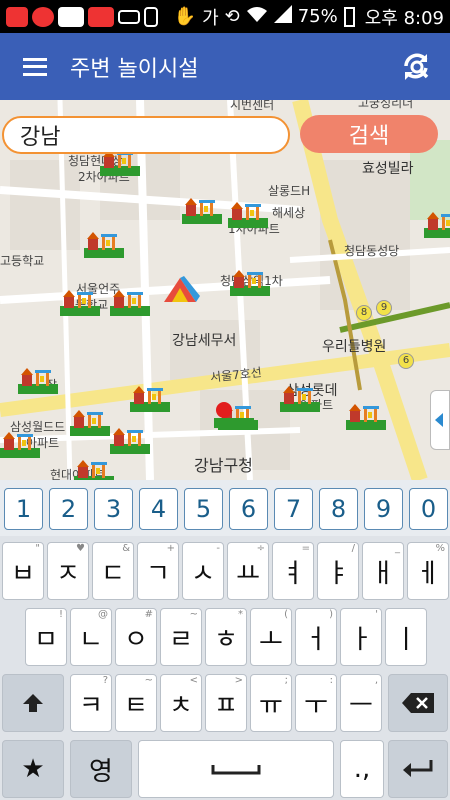  What do you see at coordinates (113, 509) in the screenshot?
I see `key-3: 3` at bounding box center [113, 509].